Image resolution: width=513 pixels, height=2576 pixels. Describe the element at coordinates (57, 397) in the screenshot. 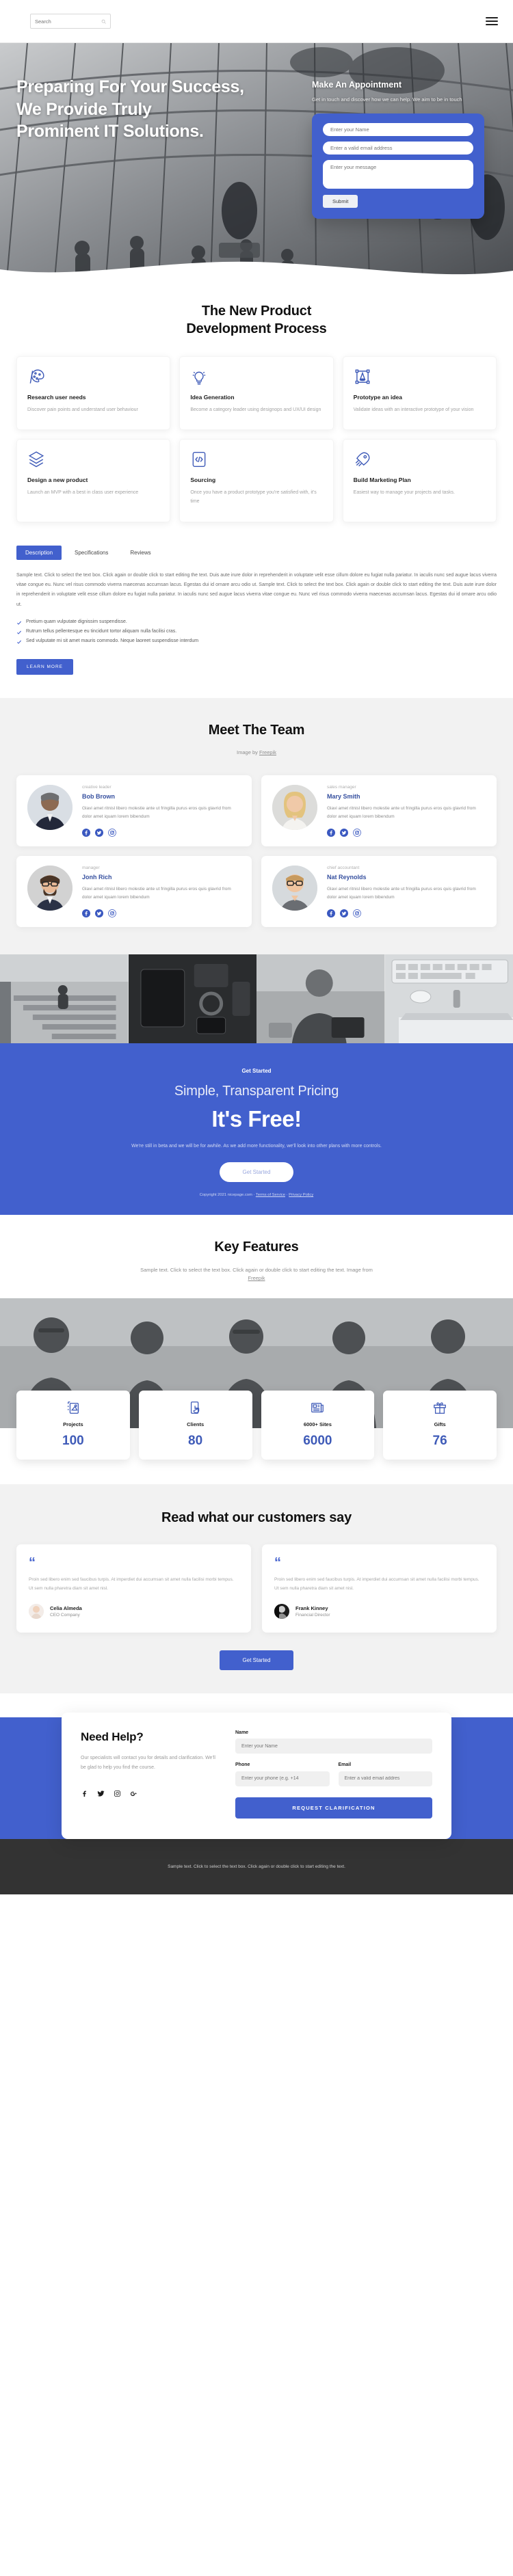

I see `process-card-title: Research user needs` at that location.